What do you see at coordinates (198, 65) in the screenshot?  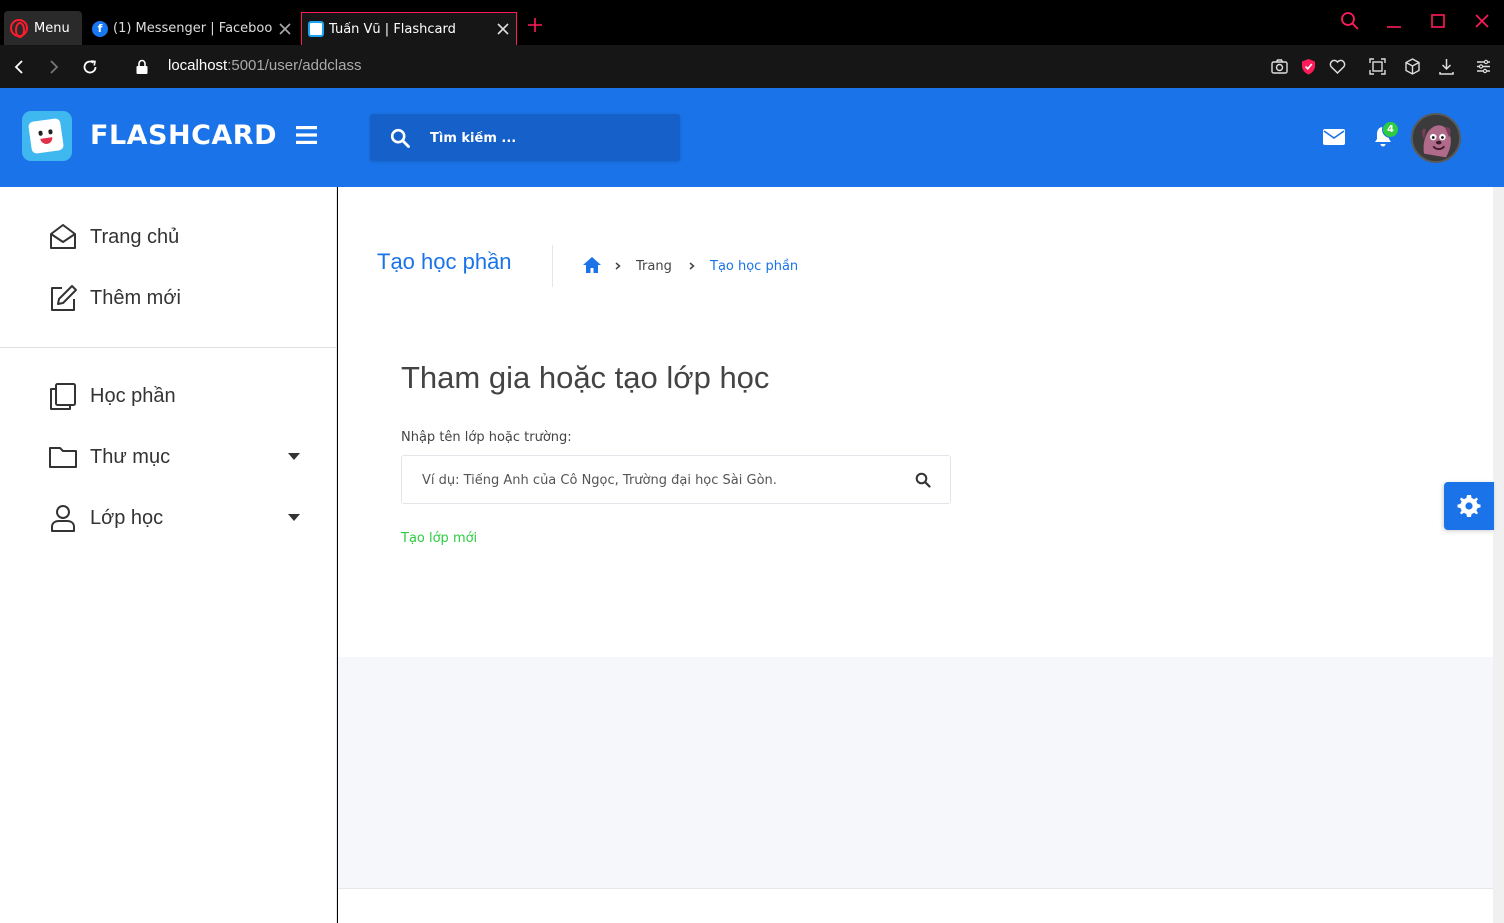 I see `url-host: localhost` at bounding box center [198, 65].